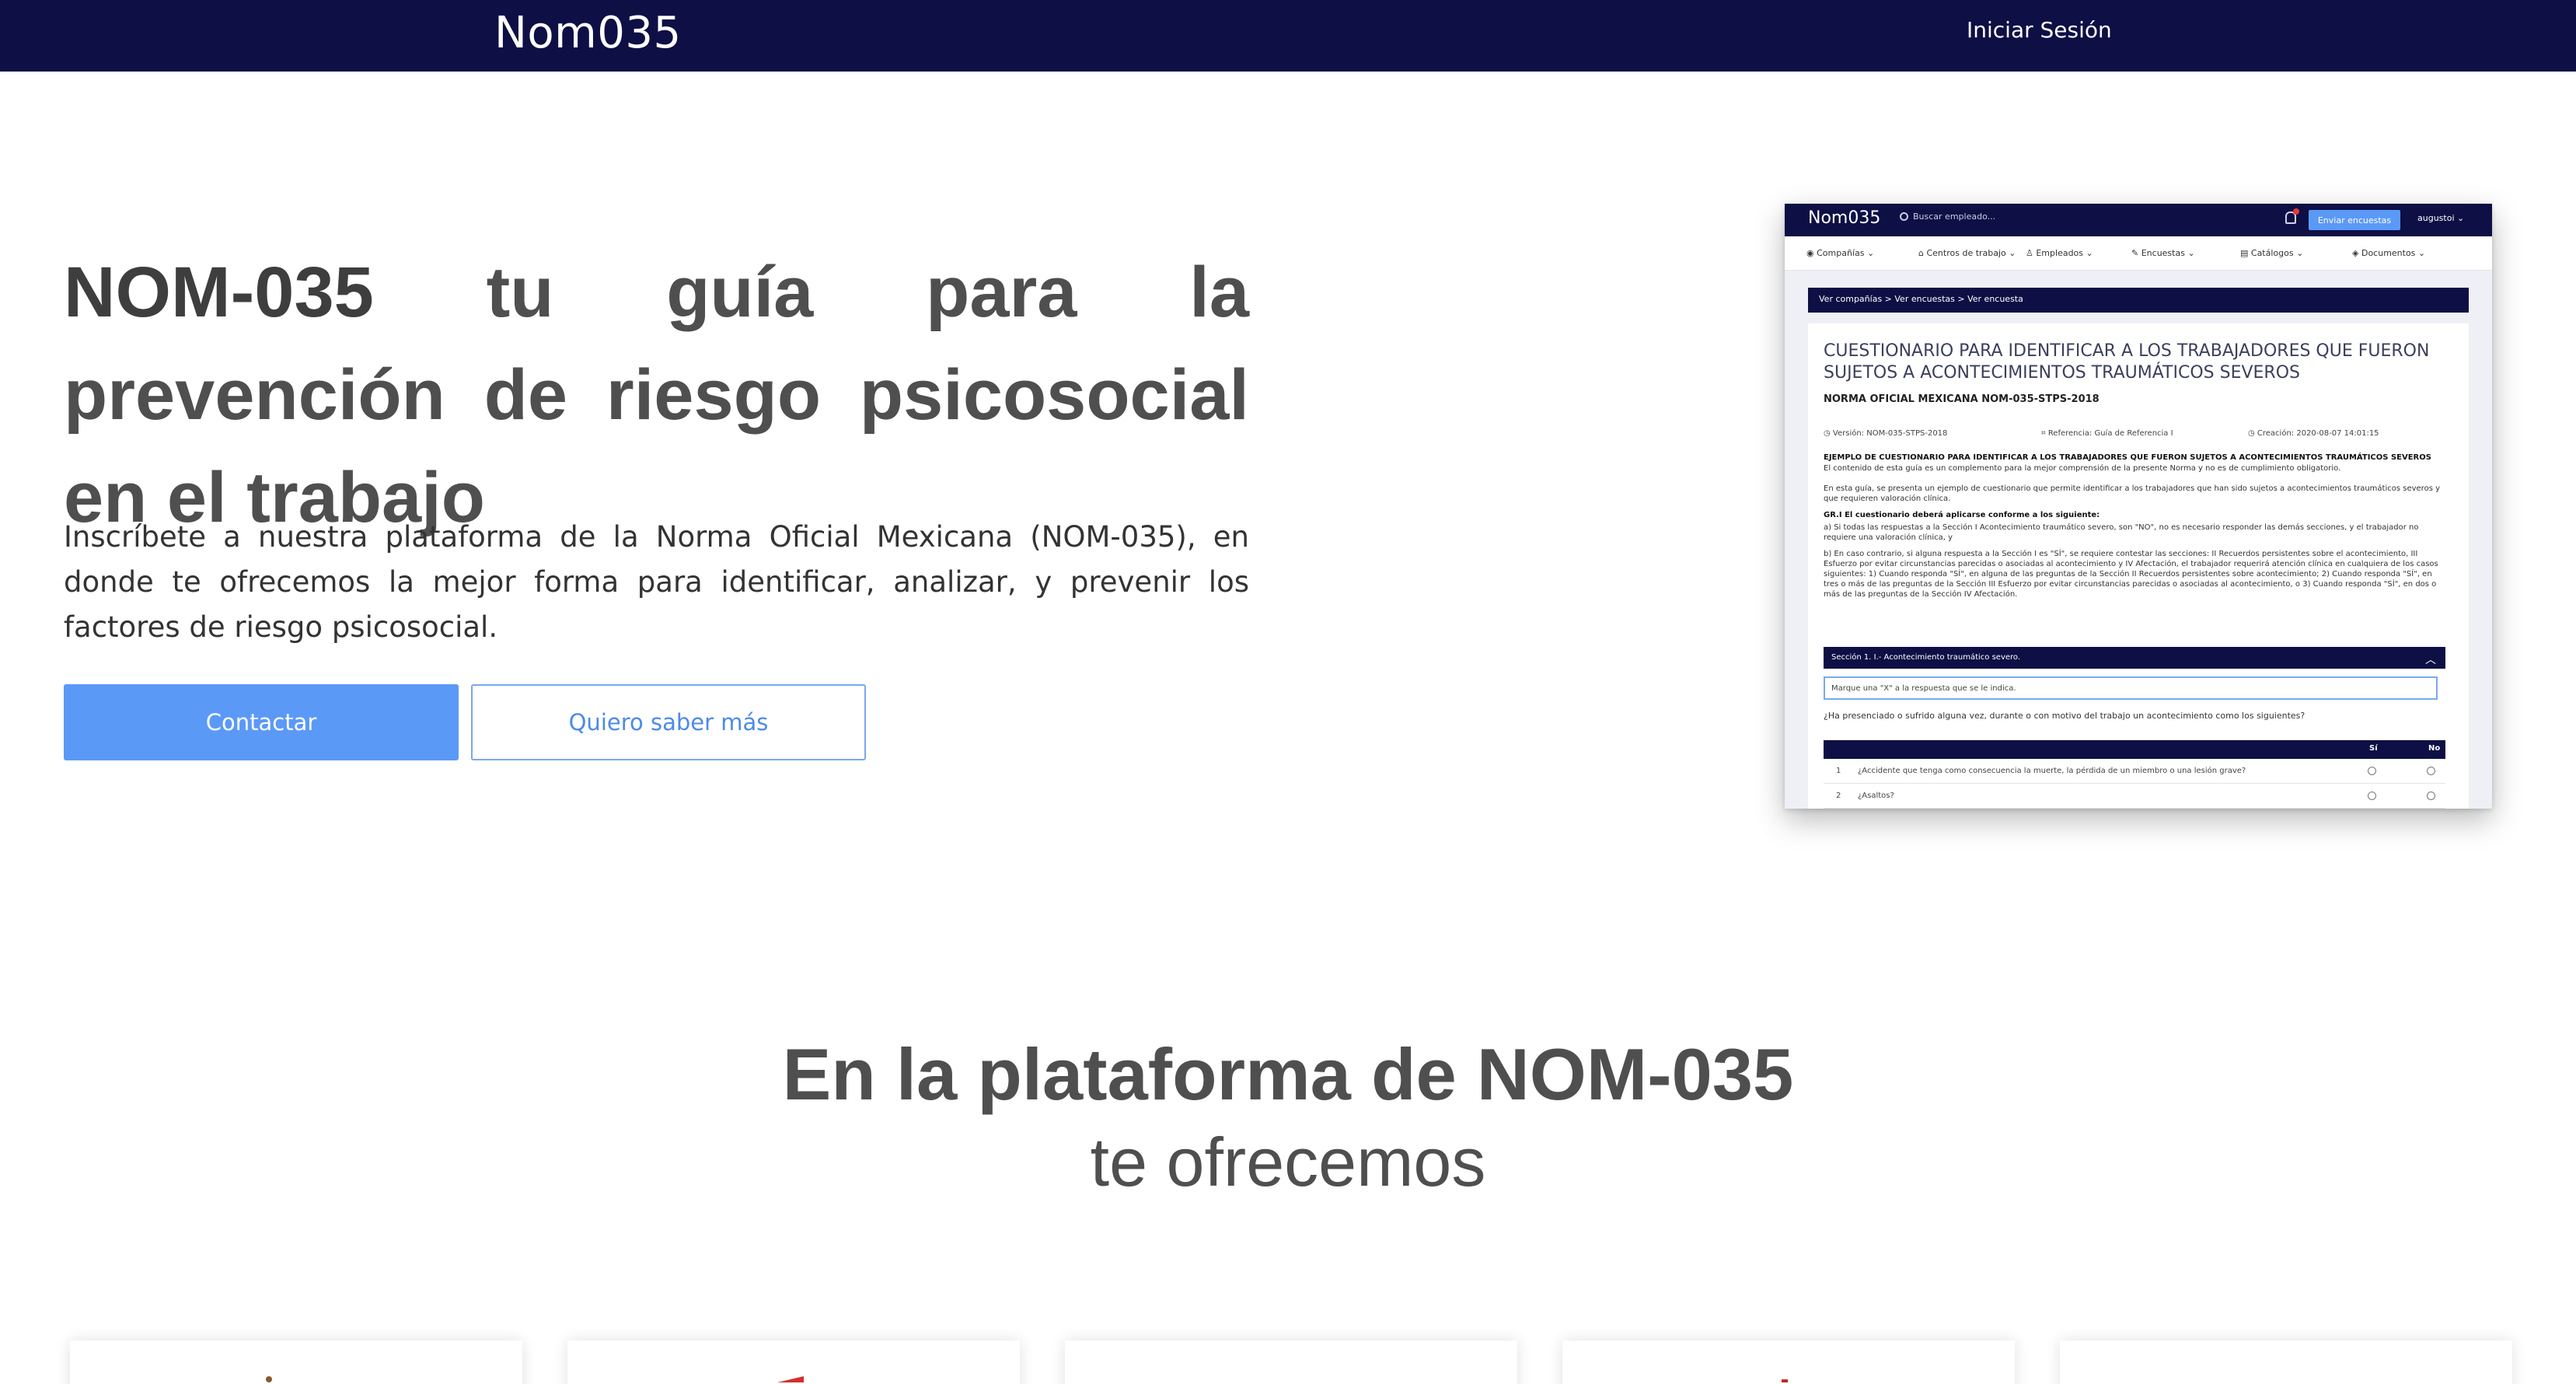 Image resolution: width=2576 pixels, height=1384 pixels. What do you see at coordinates (1962, 399) in the screenshot?
I see `preview-norm: NORMA OFICIAL MEXICANA NOM-035-STPS-2018` at bounding box center [1962, 399].